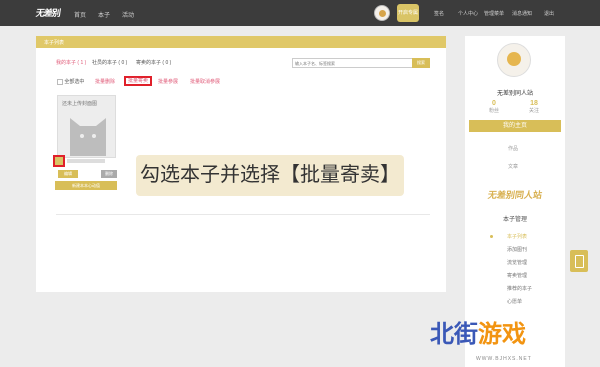 Image resolution: width=600 pixels, height=367 pixels. I want to click on nav-books: 本子, so click(104, 14).